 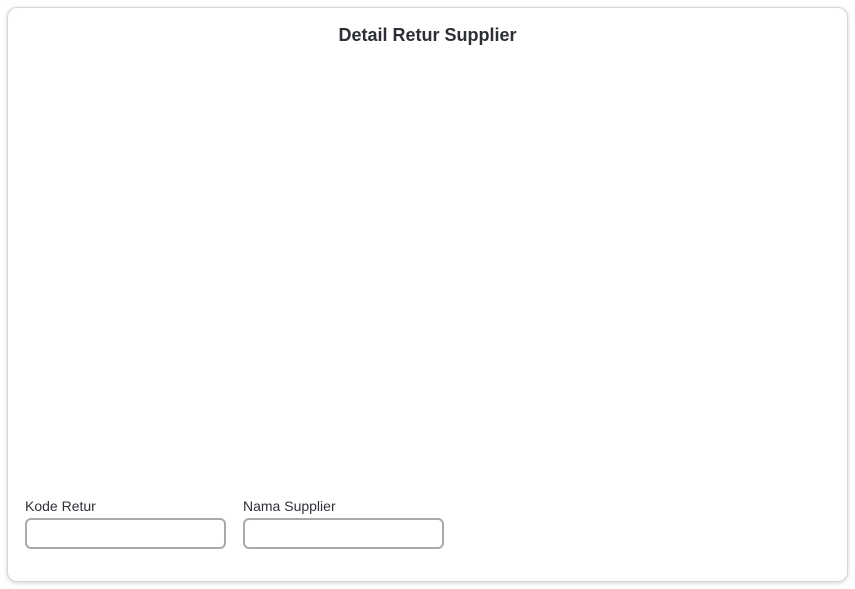 I want to click on kode-retur-input, so click(x=125, y=533).